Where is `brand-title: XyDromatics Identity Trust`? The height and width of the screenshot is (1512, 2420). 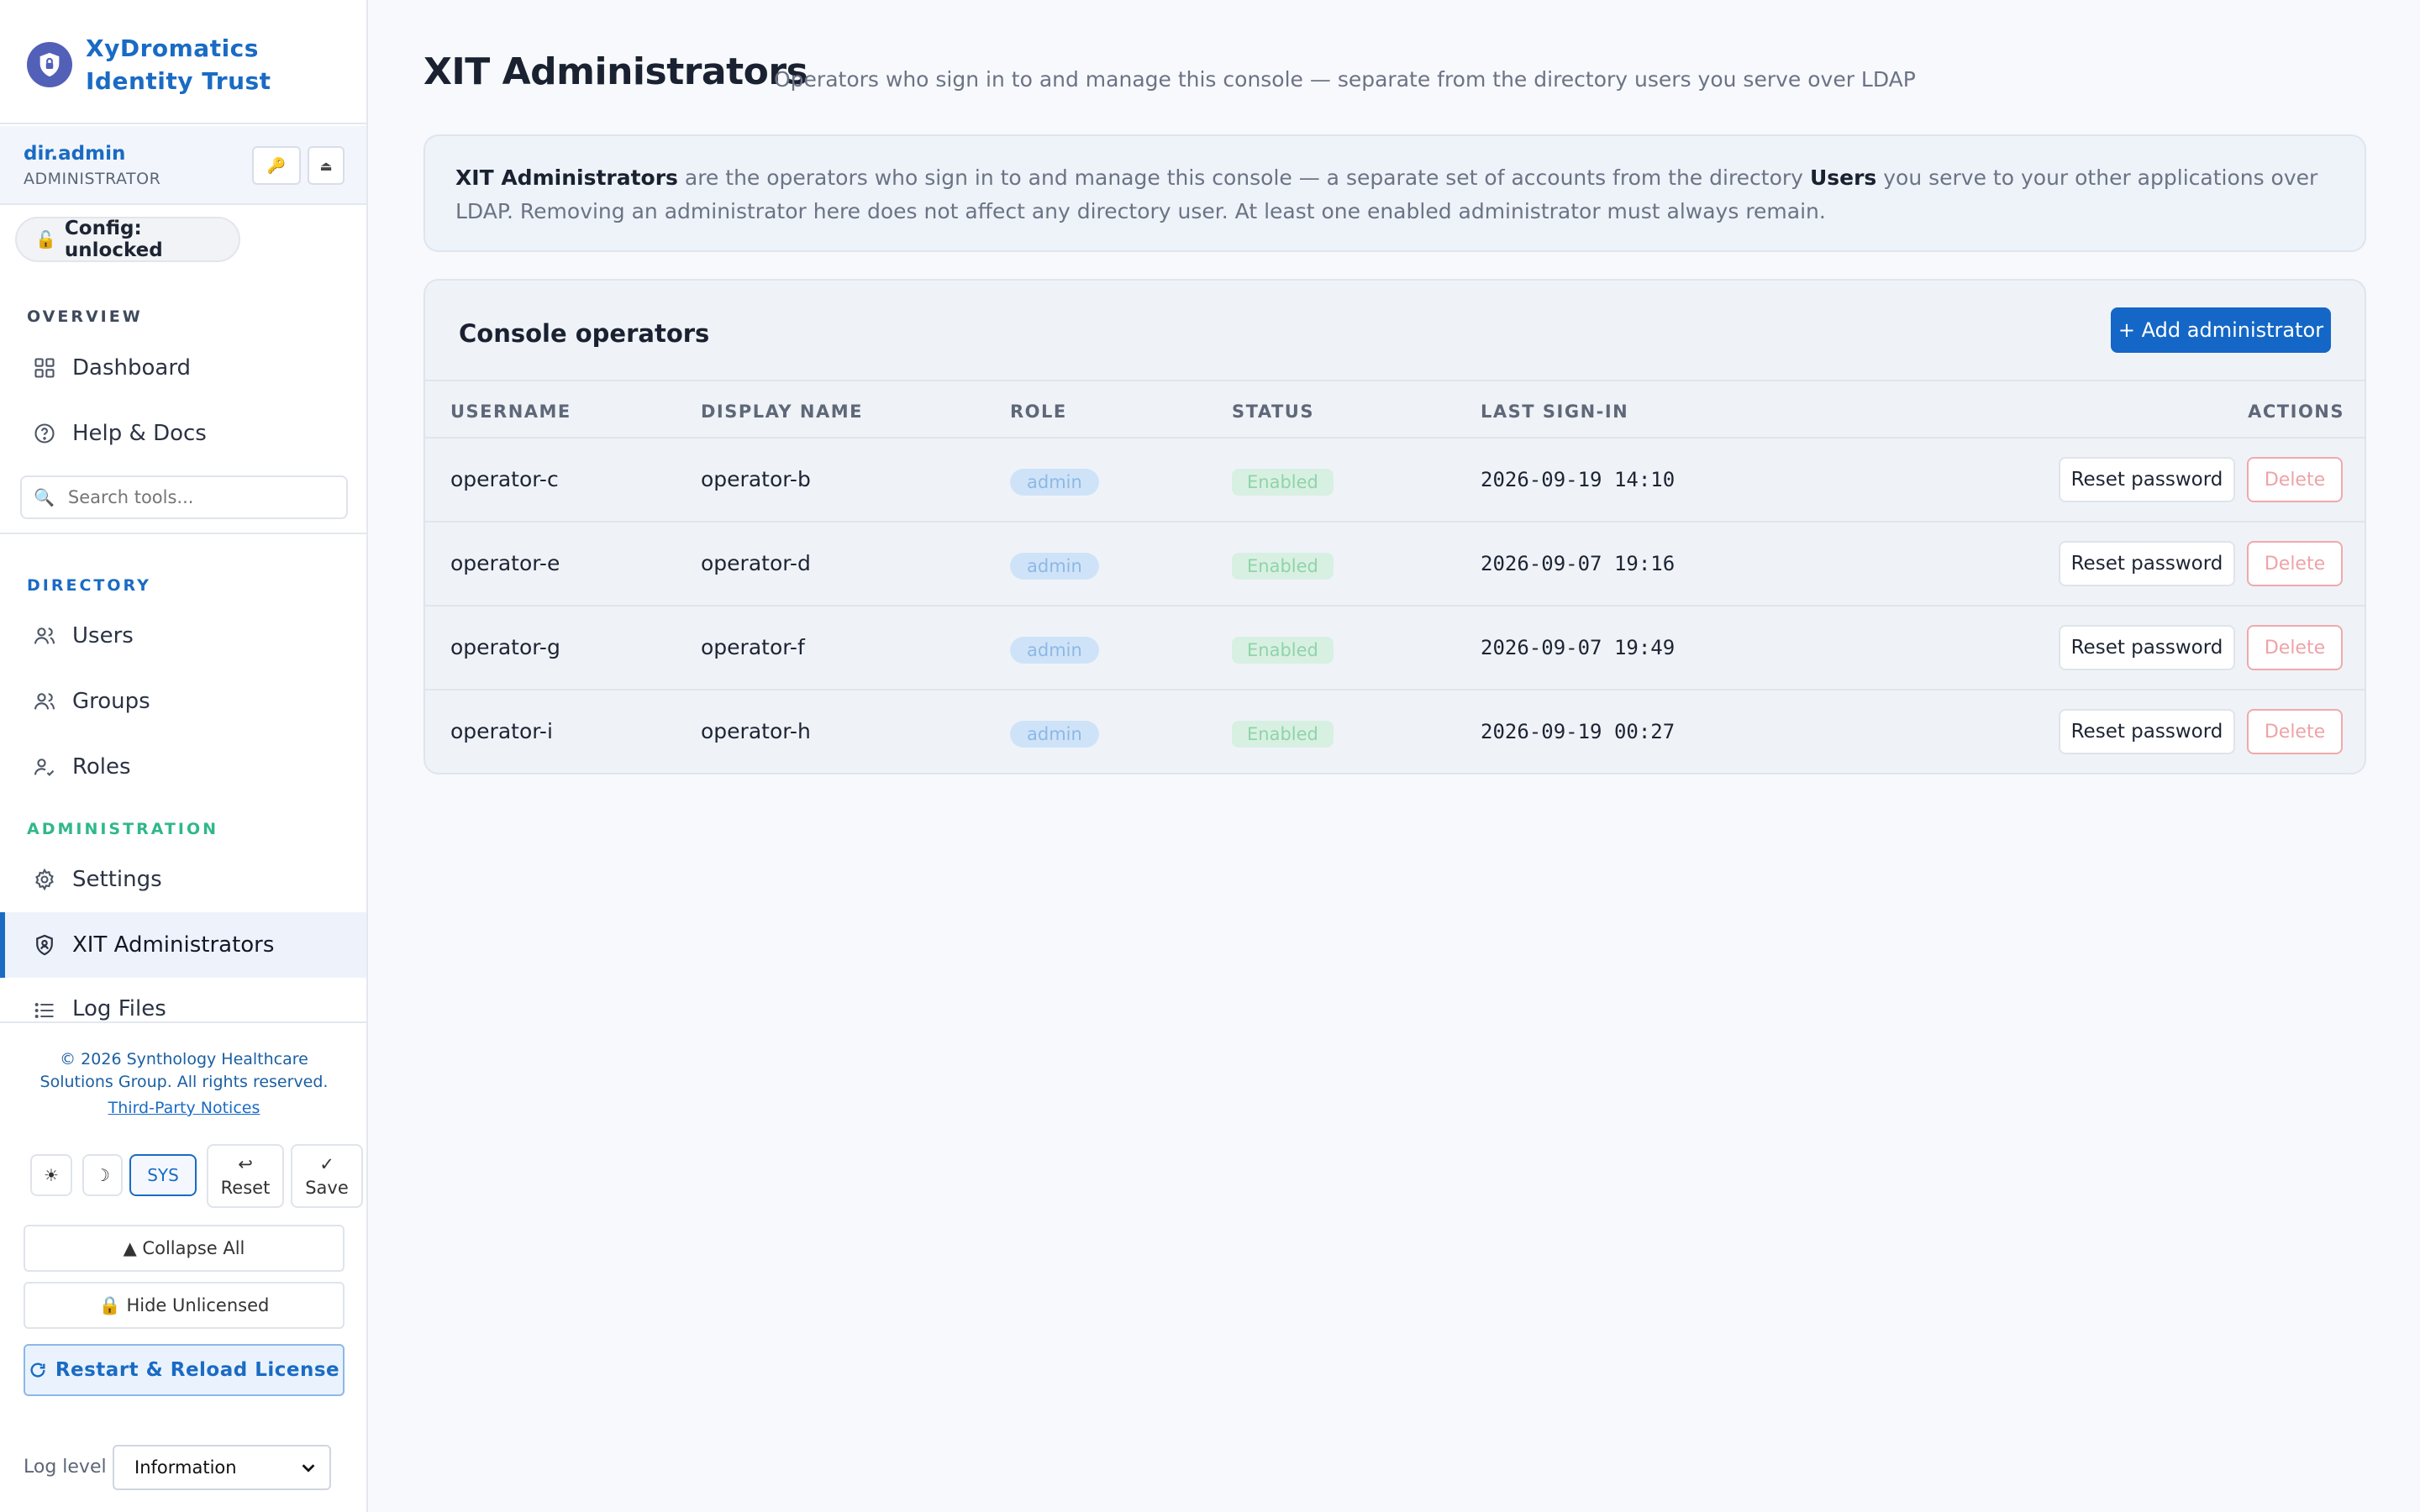
brand-title: XyDromatics Identity Trust is located at coordinates (178, 64).